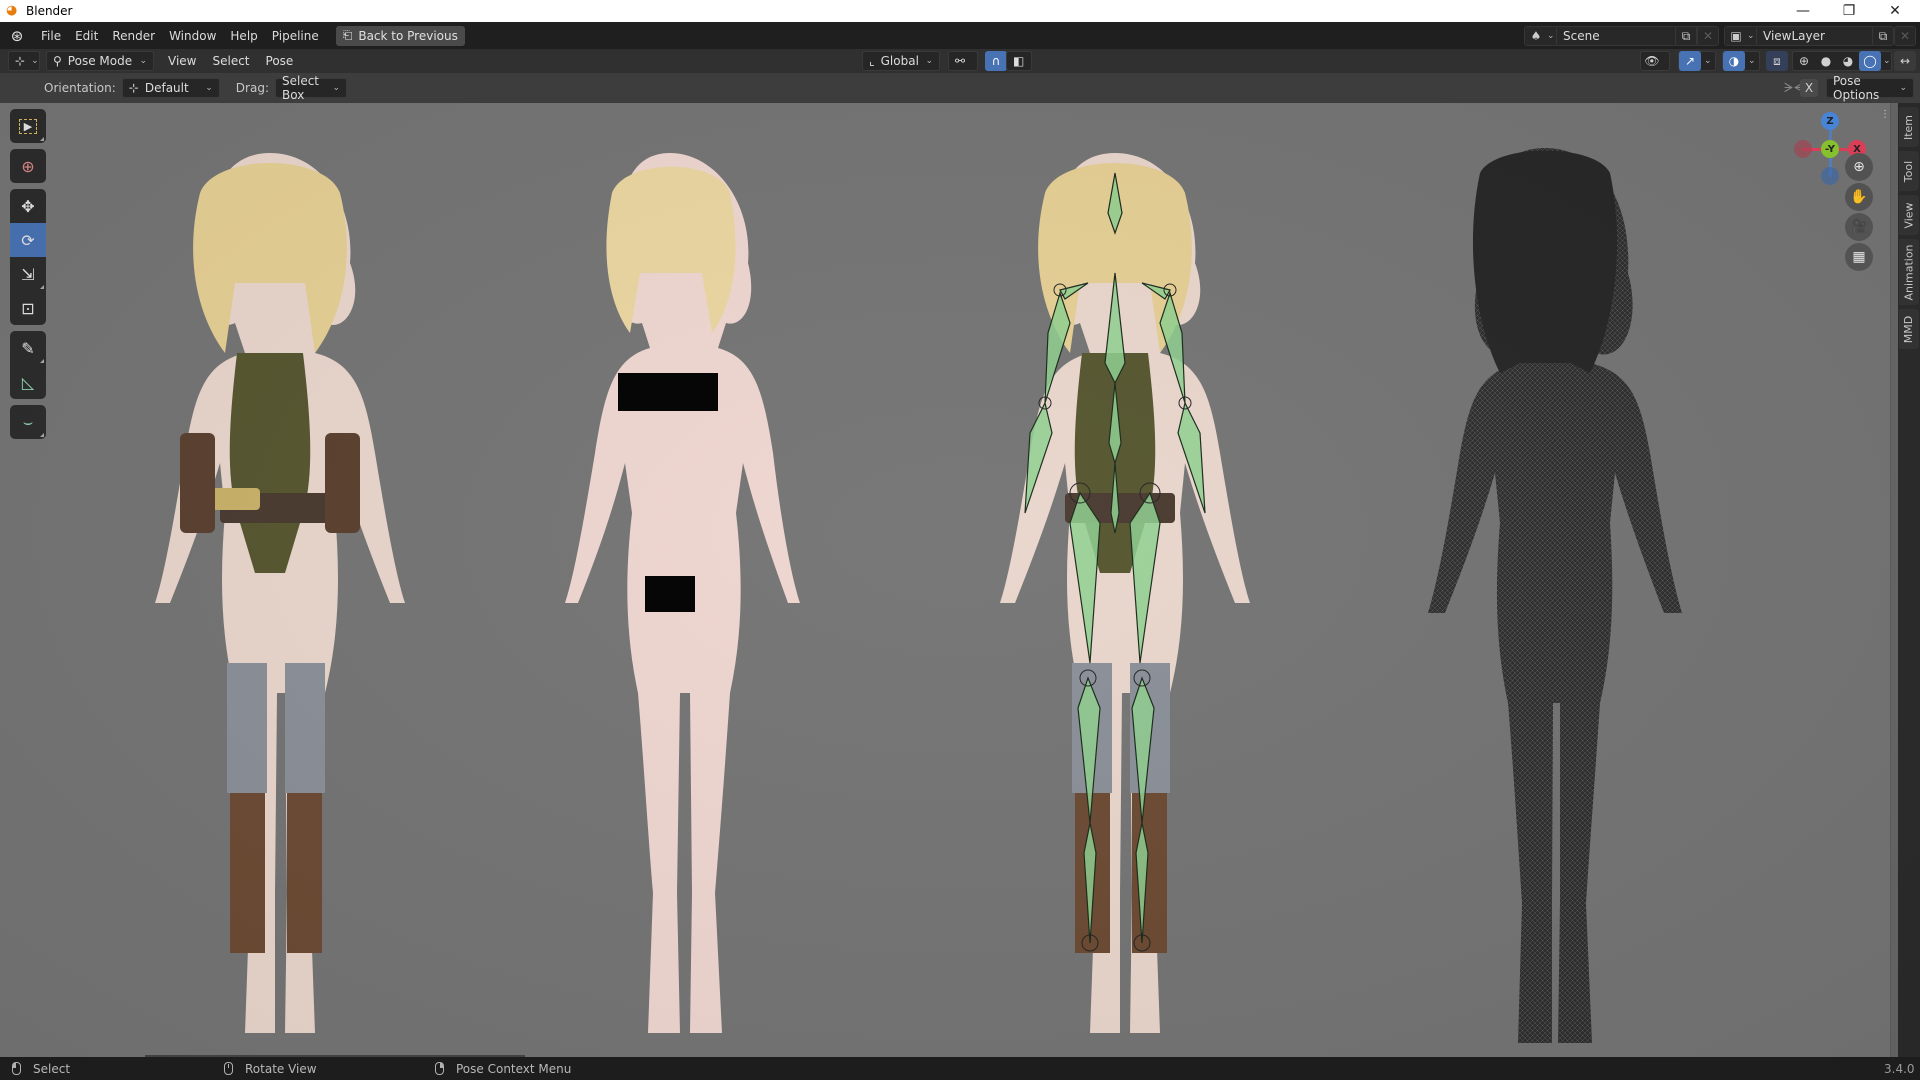 Image resolution: width=1920 pixels, height=1080 pixels. What do you see at coordinates (1905, 61) in the screenshot?
I see `toggle-sidebar-button: ↔` at bounding box center [1905, 61].